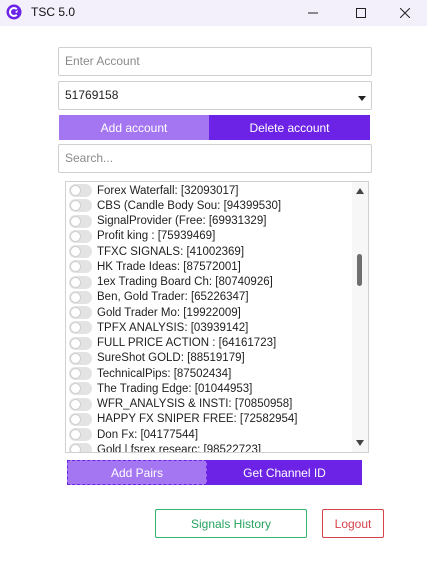 This screenshot has width=427, height=584. Describe the element at coordinates (195, 404) in the screenshot. I see `channel-label: WFR_ANALYSIS & INSTI: [70850958]` at that location.